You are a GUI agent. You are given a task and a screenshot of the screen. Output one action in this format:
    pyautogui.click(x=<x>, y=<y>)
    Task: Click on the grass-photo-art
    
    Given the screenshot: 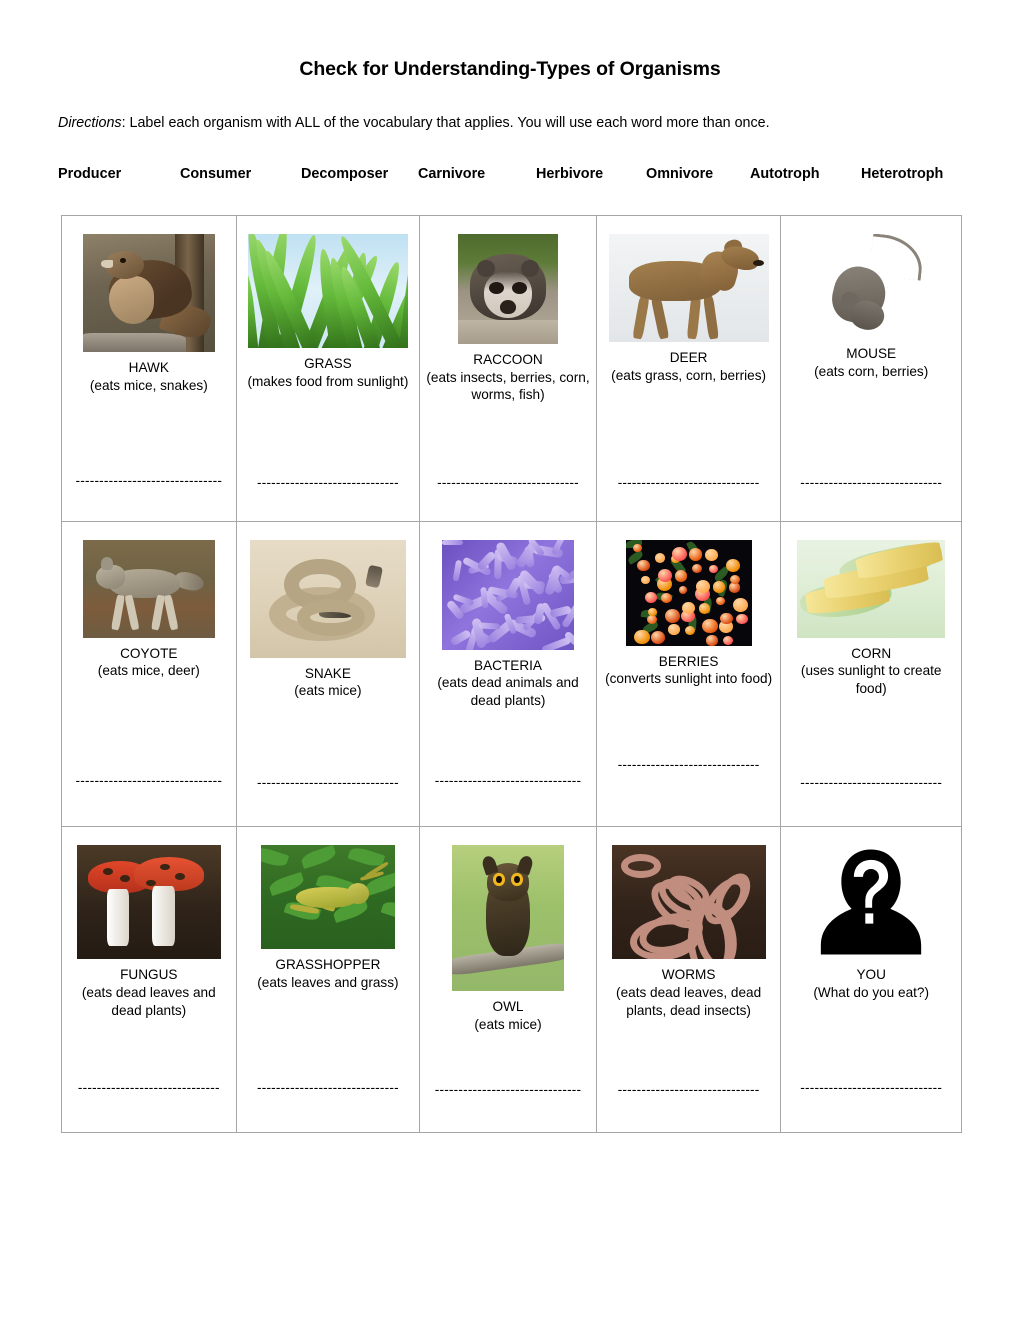 What is the action you would take?
    pyautogui.click(x=327, y=291)
    